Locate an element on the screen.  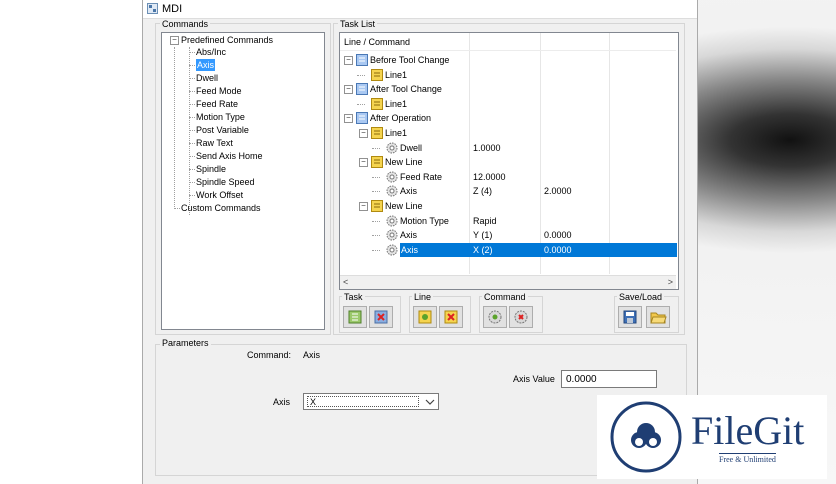
task-row-value1: 1.0000 is located at coordinates (487, 148).